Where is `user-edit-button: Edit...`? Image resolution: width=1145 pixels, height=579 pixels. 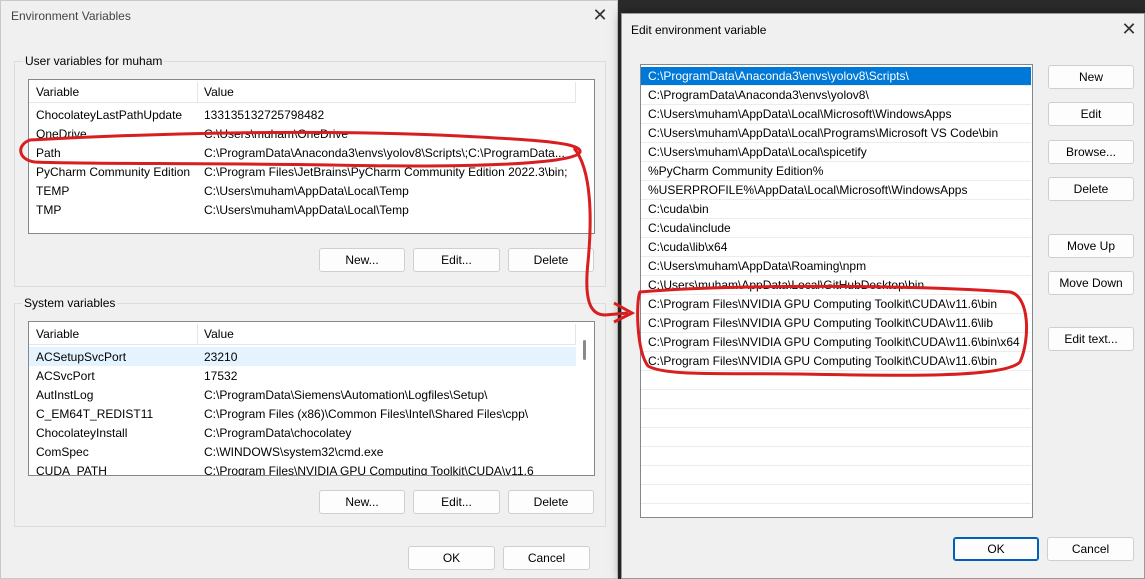
user-edit-button: Edit... is located at coordinates (456, 260).